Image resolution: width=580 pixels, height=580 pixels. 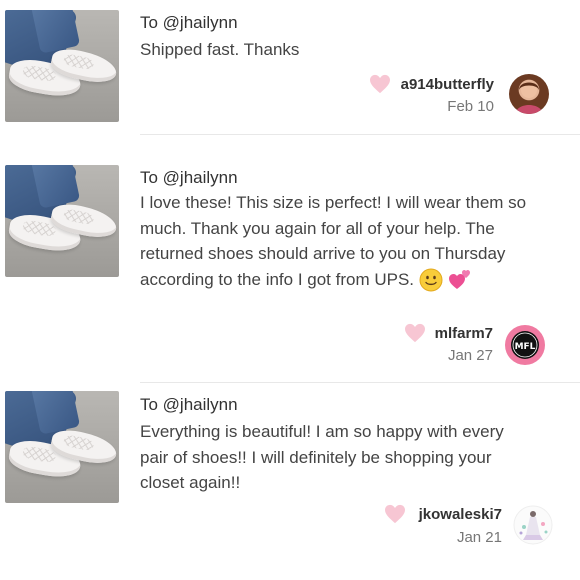 What do you see at coordinates (460, 514) in the screenshot?
I see `review-author: jkowaleski7` at bounding box center [460, 514].